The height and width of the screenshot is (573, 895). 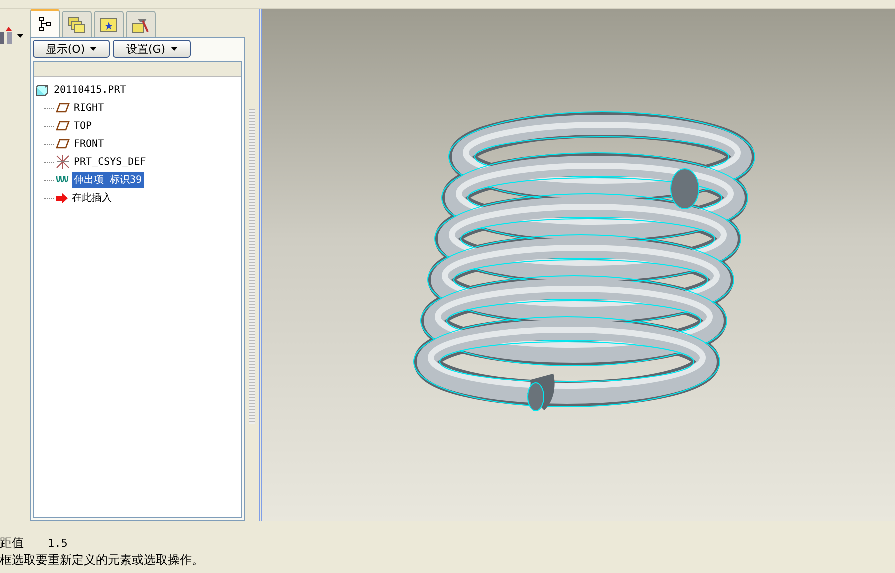 What do you see at coordinates (90, 90) in the screenshot?
I see `tree-root-label: 20110415.PRT` at bounding box center [90, 90].